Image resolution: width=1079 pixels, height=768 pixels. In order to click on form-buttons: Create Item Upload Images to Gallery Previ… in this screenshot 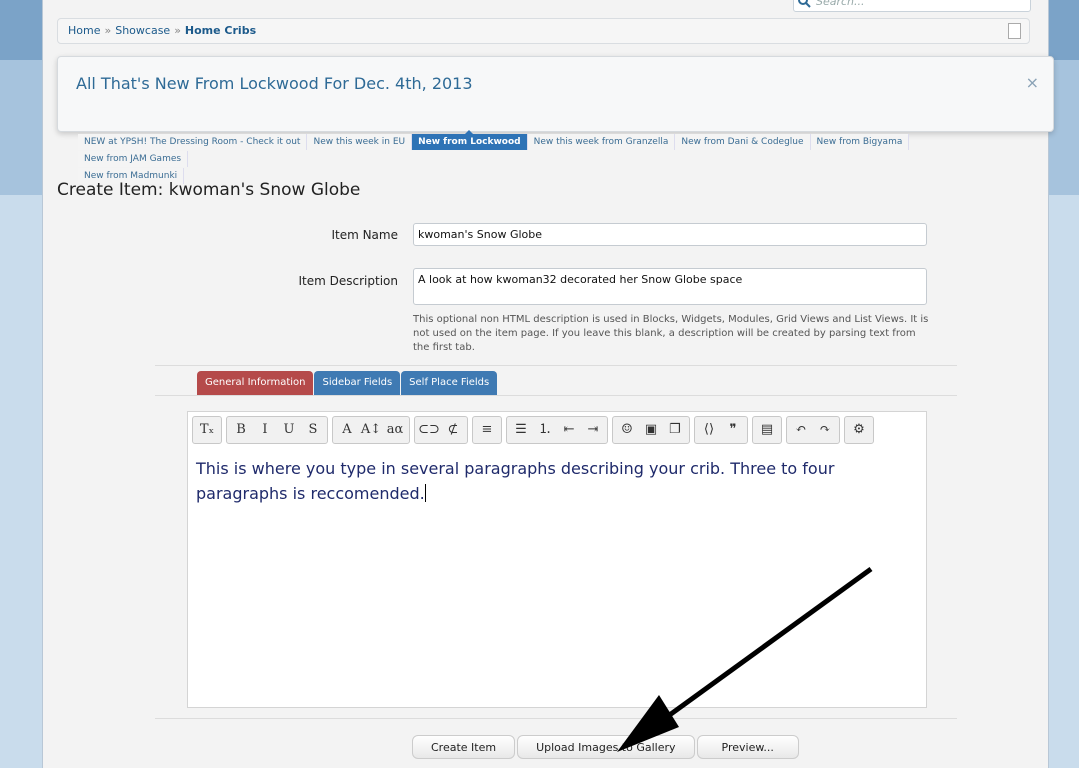, I will do `click(606, 747)`.